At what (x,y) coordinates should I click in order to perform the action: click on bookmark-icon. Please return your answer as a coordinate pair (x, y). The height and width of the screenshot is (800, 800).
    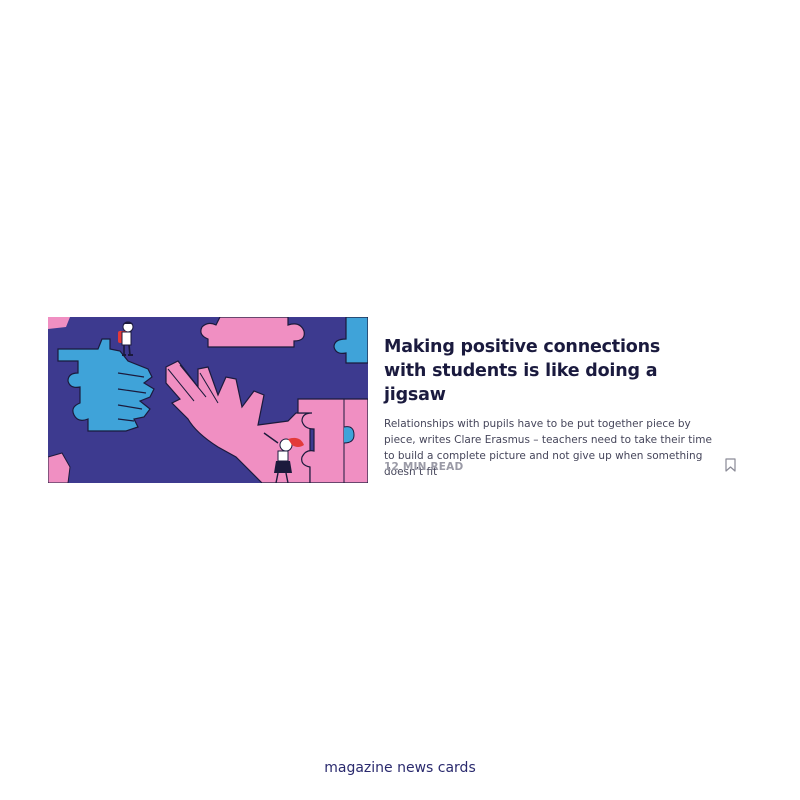
    Looking at the image, I should click on (730, 465).